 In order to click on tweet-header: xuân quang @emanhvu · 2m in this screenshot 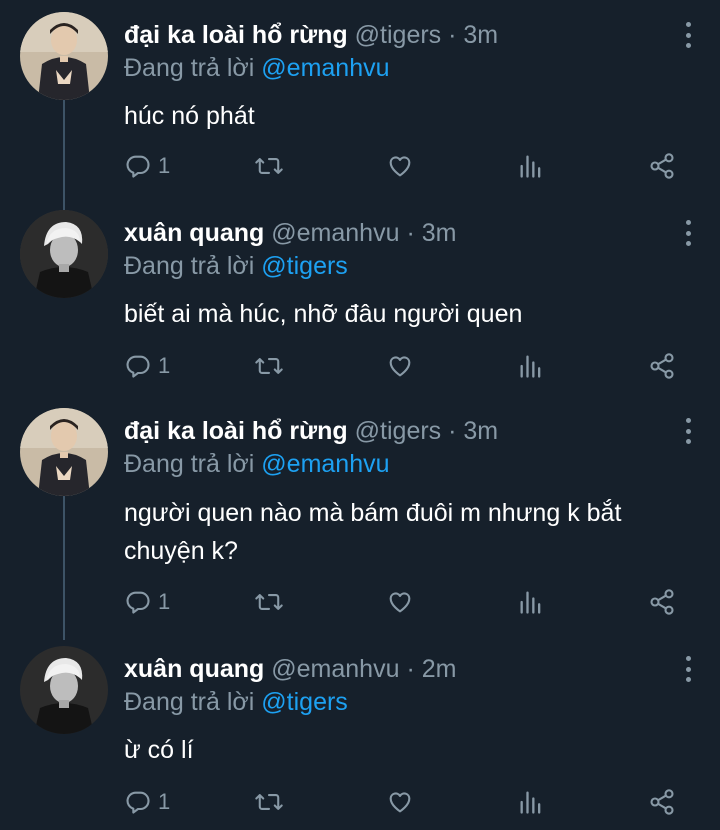, I will do `click(290, 669)`.